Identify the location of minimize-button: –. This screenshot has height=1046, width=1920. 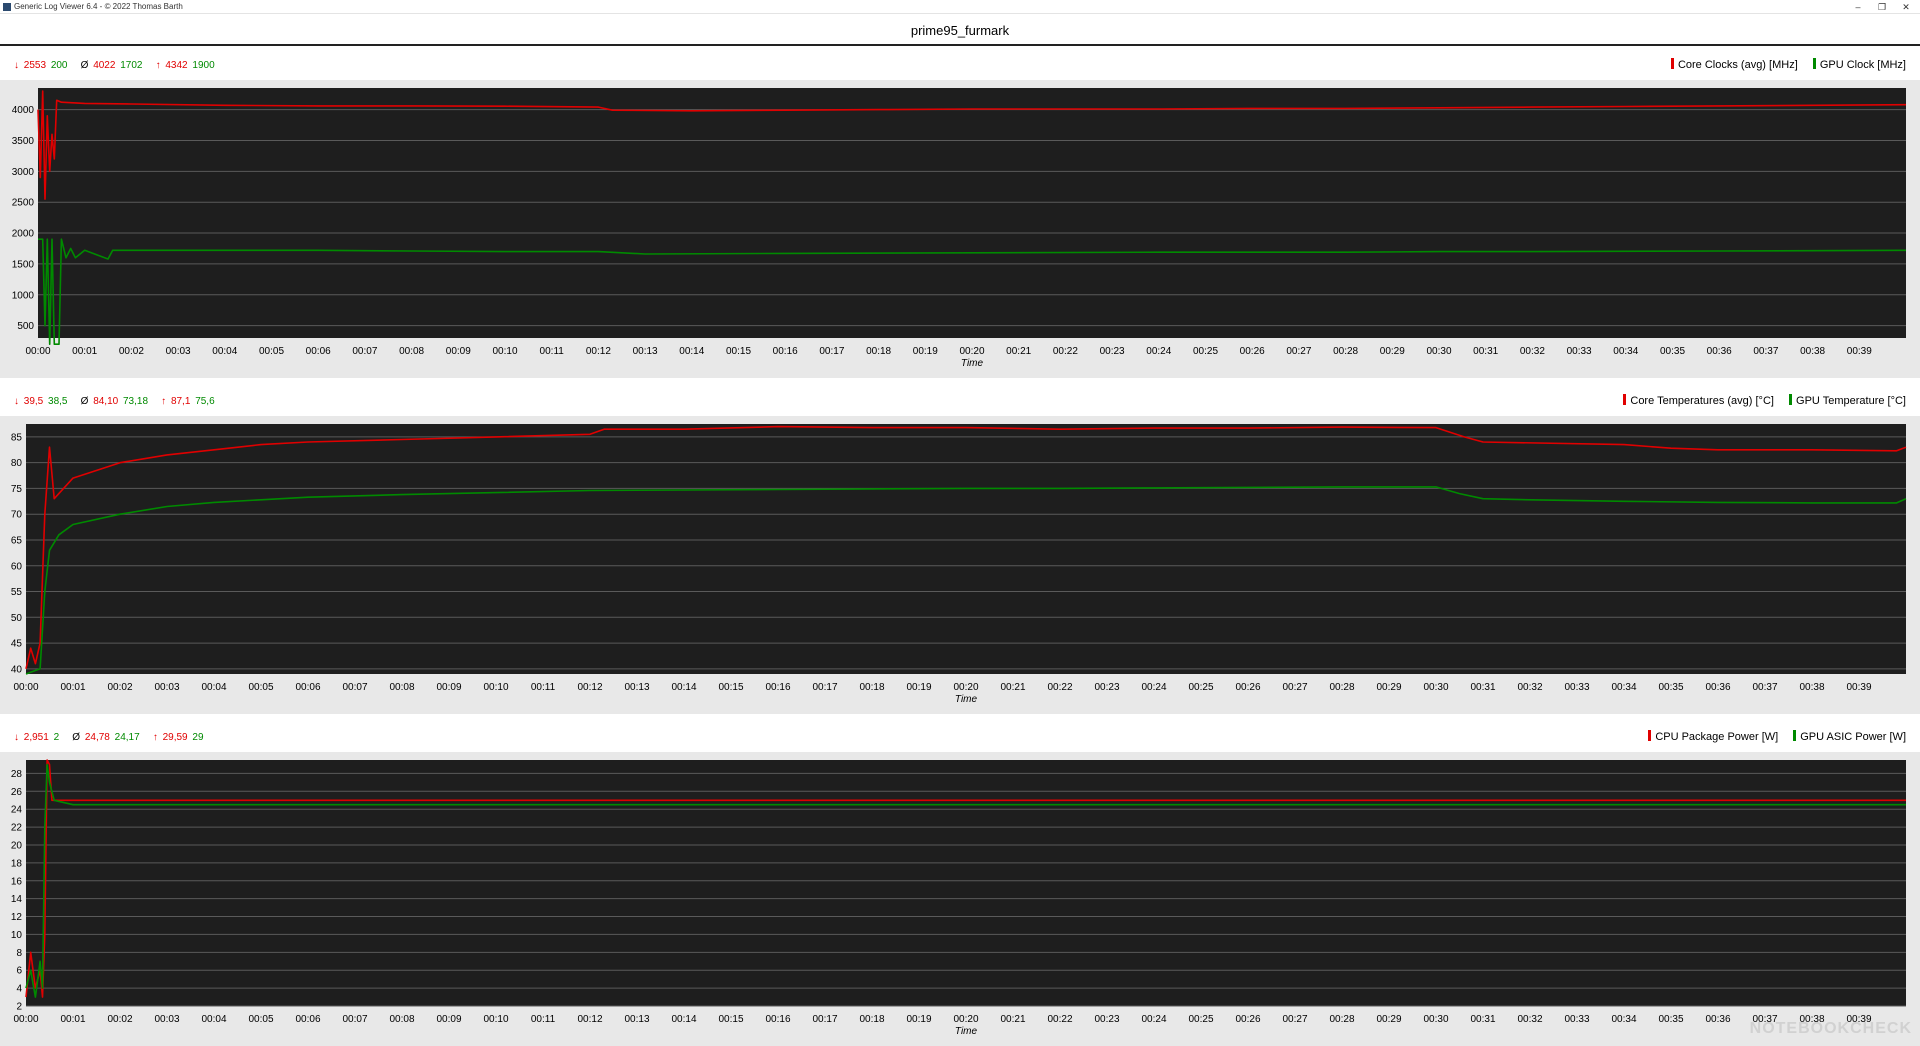
(1858, 7).